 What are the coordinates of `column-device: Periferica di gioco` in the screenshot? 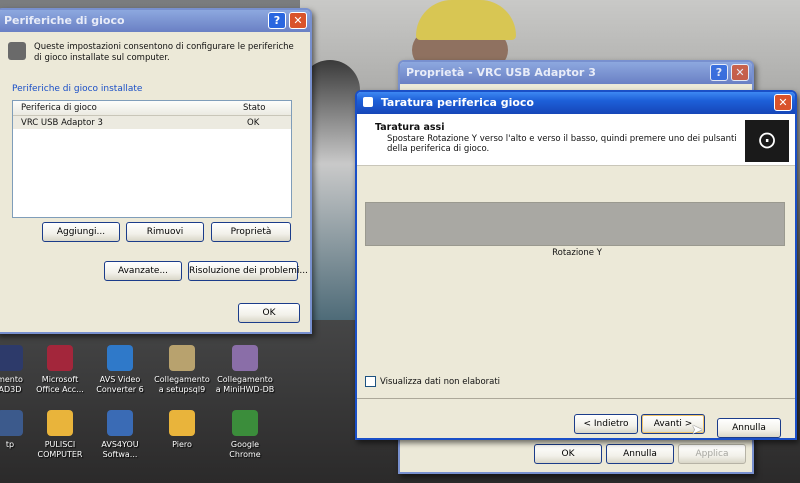 It's located at (59, 108).